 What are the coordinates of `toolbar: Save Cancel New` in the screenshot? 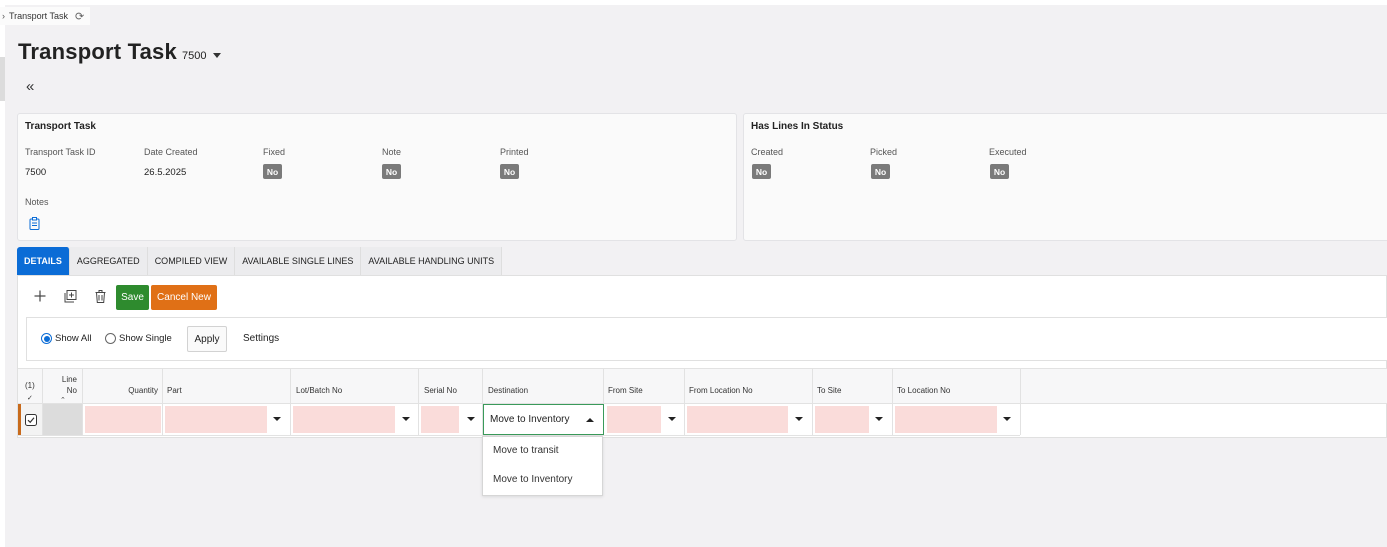 It's located at (702, 297).